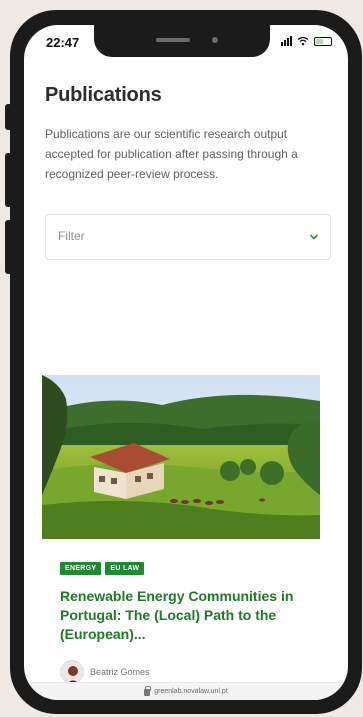 This screenshot has width=363, height=717. What do you see at coordinates (188, 237) in the screenshot?
I see `filter-dropdown: Filter` at bounding box center [188, 237].